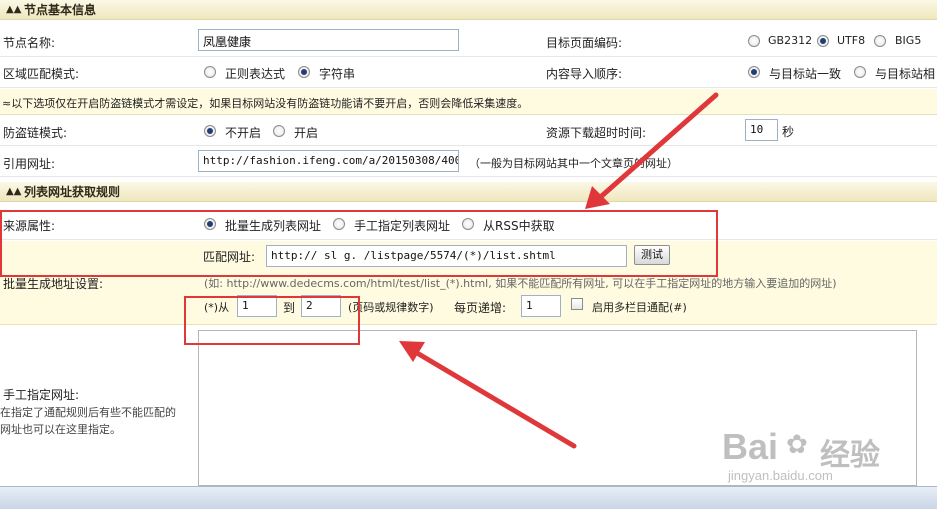 This screenshot has width=937, height=509. What do you see at coordinates (797, 445) in the screenshot?
I see `paw-icon: ✿` at bounding box center [797, 445].